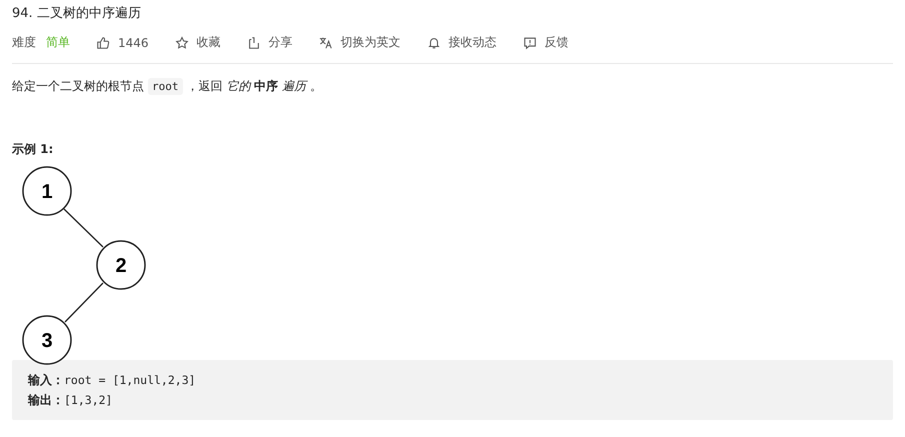 The width and height of the screenshot is (905, 437). What do you see at coordinates (88, 400) in the screenshot?
I see `example-value: [1,3,2]` at bounding box center [88, 400].